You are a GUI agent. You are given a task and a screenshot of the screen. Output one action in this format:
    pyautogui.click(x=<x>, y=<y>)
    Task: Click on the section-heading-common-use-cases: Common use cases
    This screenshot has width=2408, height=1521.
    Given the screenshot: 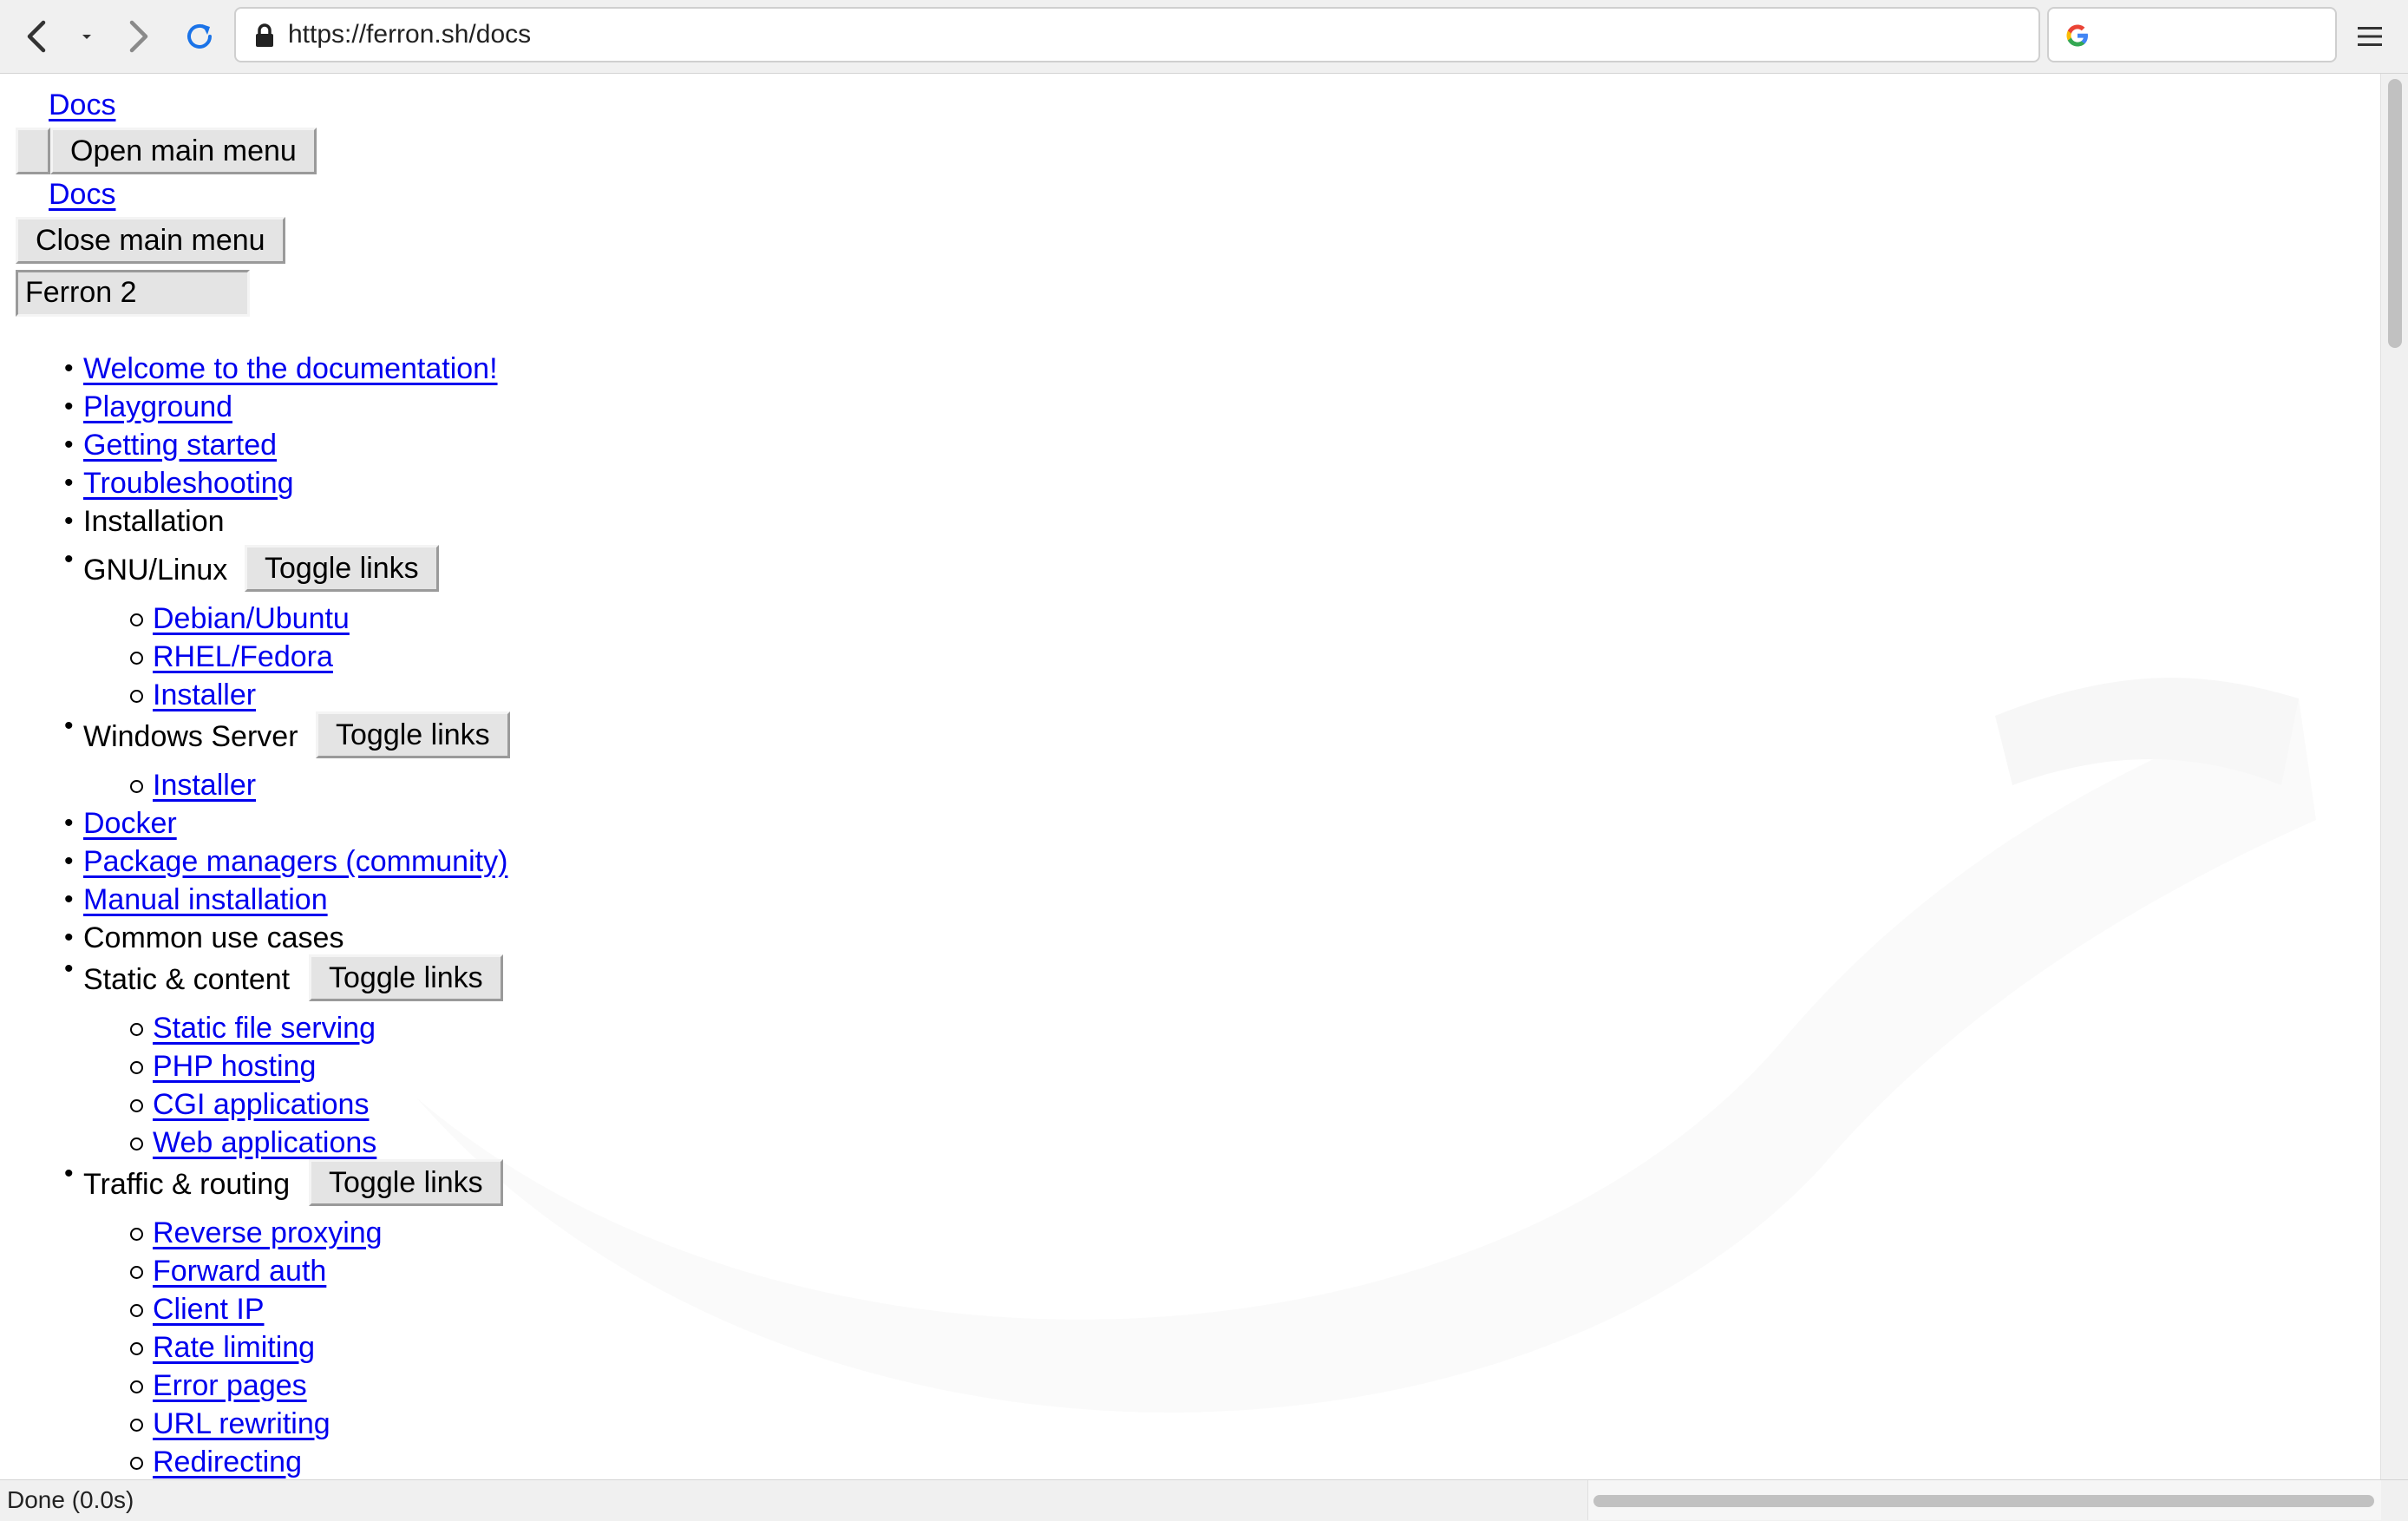 What is the action you would take?
    pyautogui.click(x=213, y=937)
    